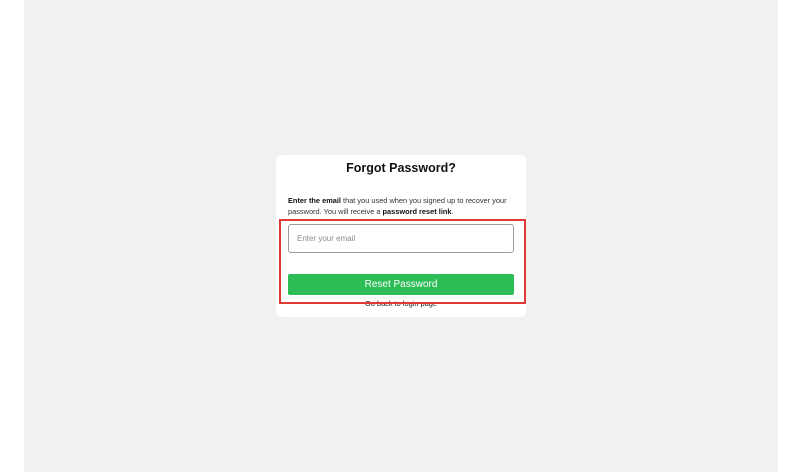 The height and width of the screenshot is (472, 802). What do you see at coordinates (314, 200) in the screenshot?
I see `instructions-bold-email: Enter the email` at bounding box center [314, 200].